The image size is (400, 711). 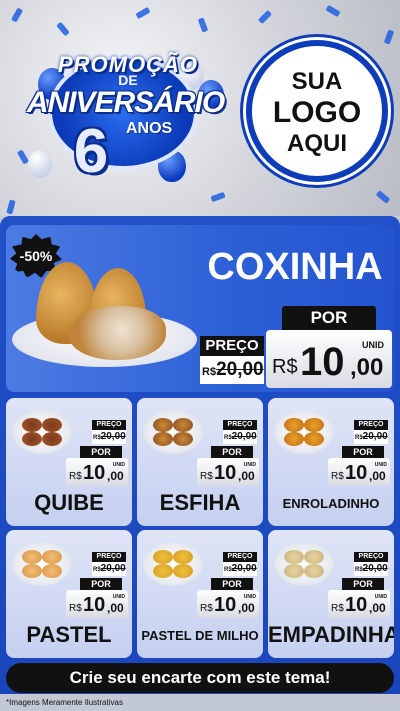 What do you see at coordinates (69, 462) in the screenshot?
I see `product-card: PREÇO R$20,00 POR R$ 10,00 UNID QUIBE` at bounding box center [69, 462].